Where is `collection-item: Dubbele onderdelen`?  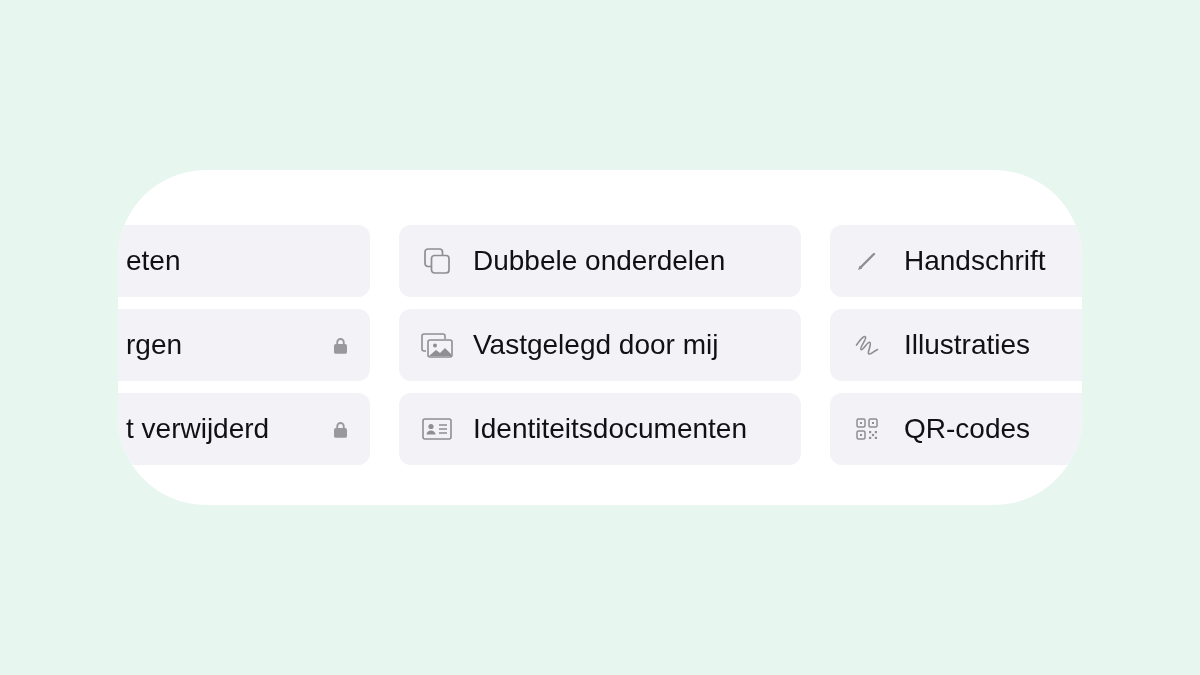
collection-item: Dubbele onderdelen is located at coordinates (600, 261).